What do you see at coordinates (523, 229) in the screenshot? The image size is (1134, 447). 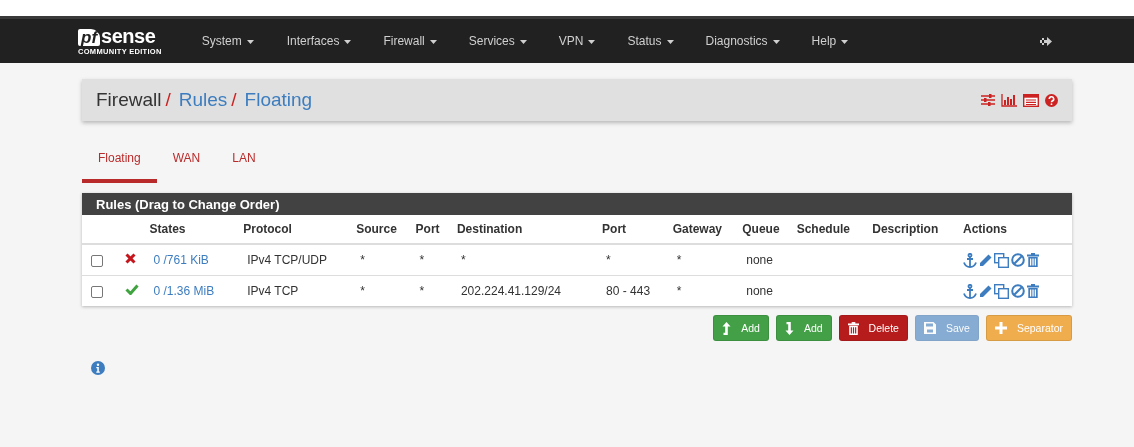 I see `column-header: Destination` at bounding box center [523, 229].